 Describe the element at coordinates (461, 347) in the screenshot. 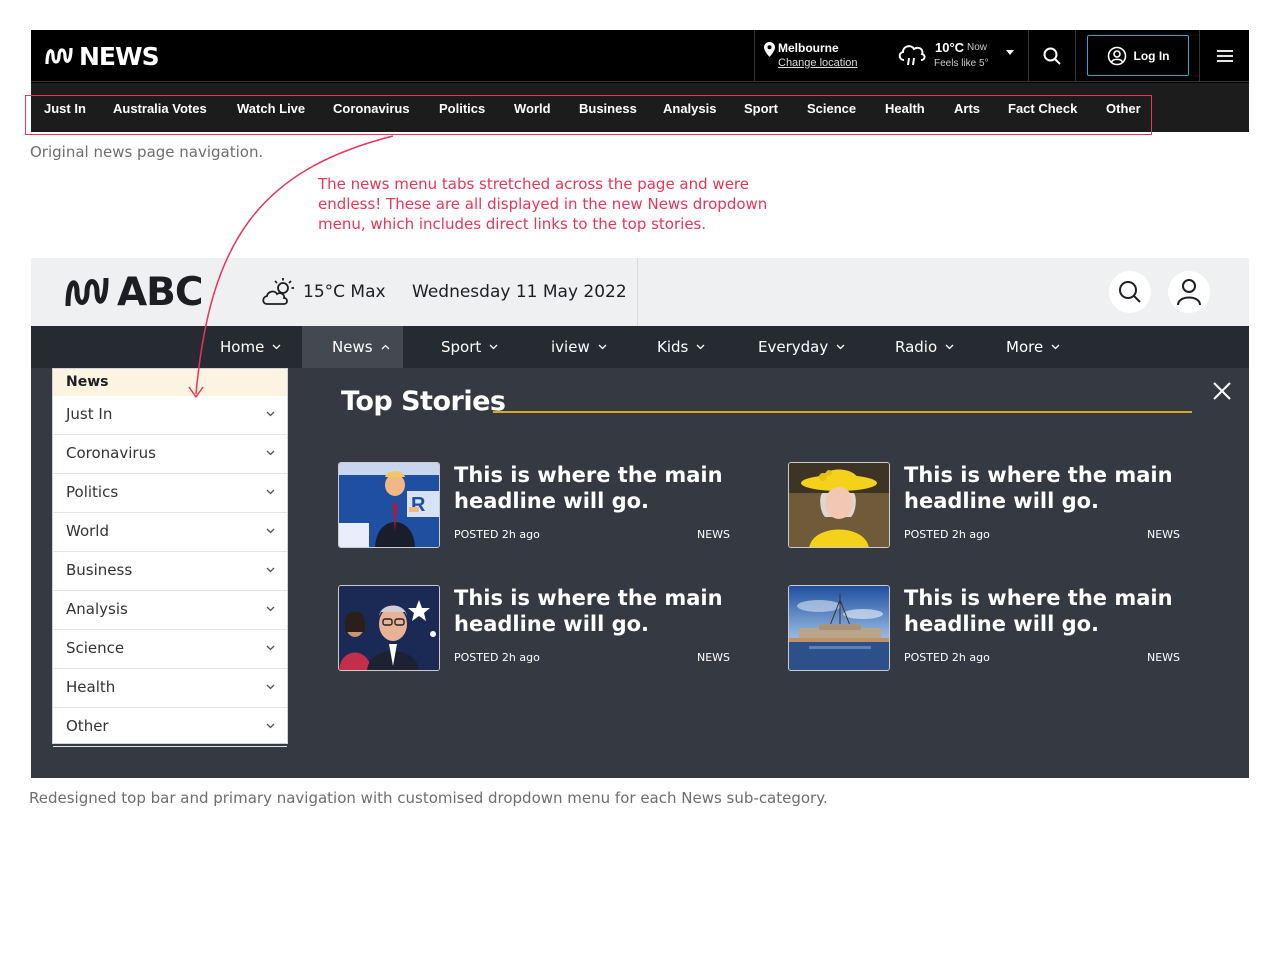

I see `nav-sport-label: Sport` at that location.